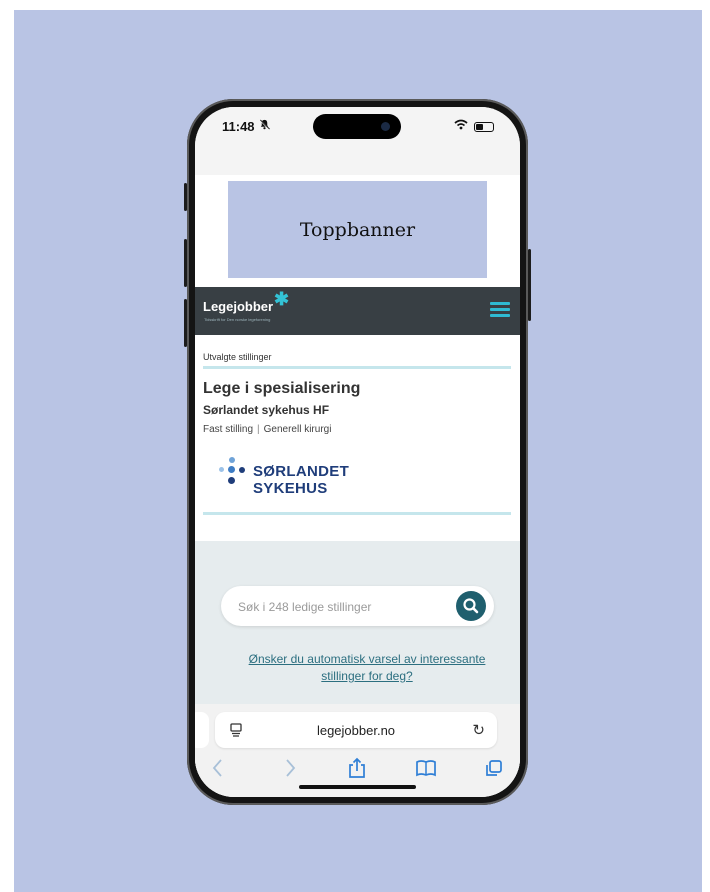 The width and height of the screenshot is (710, 892). I want to click on logo-text: Legejobber, so click(238, 306).